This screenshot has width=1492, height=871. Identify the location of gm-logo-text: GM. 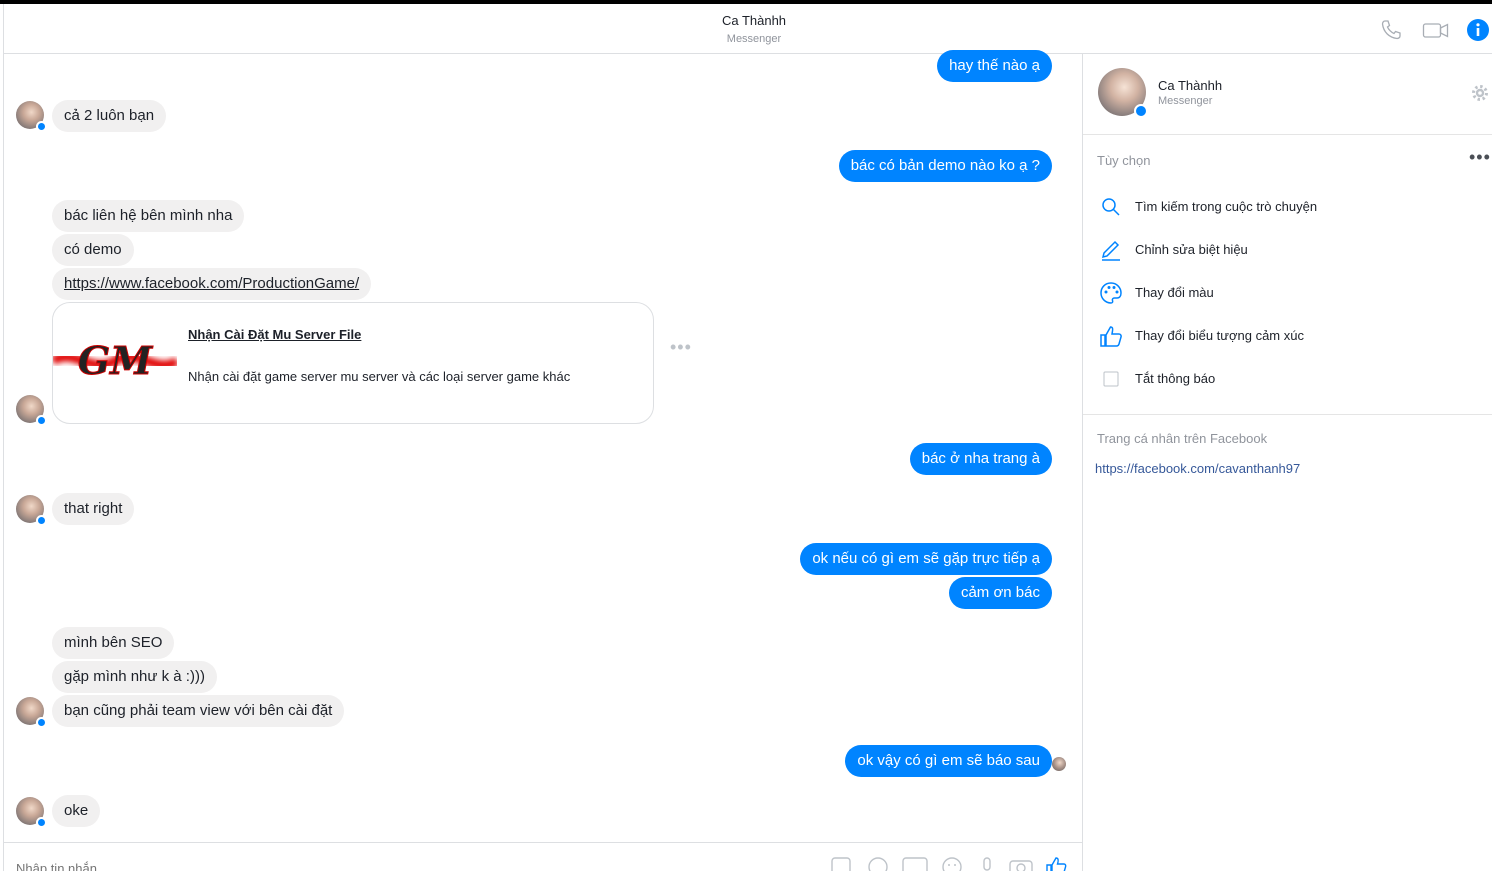
(115, 360).